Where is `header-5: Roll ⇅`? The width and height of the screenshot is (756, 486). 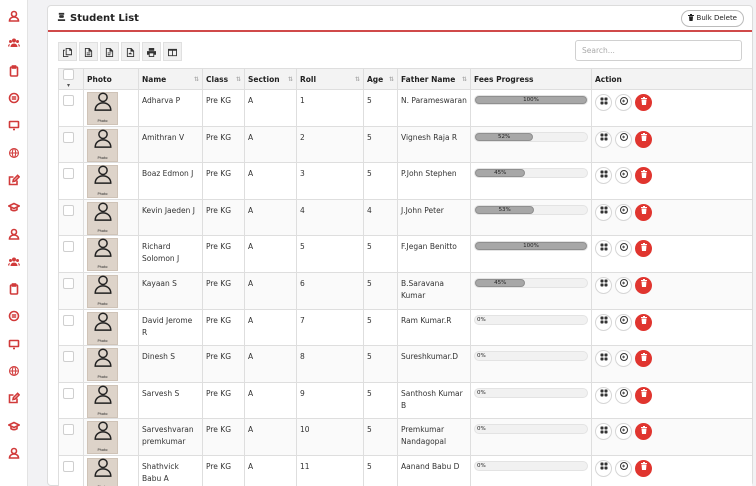
header-5: Roll ⇅ is located at coordinates (330, 79).